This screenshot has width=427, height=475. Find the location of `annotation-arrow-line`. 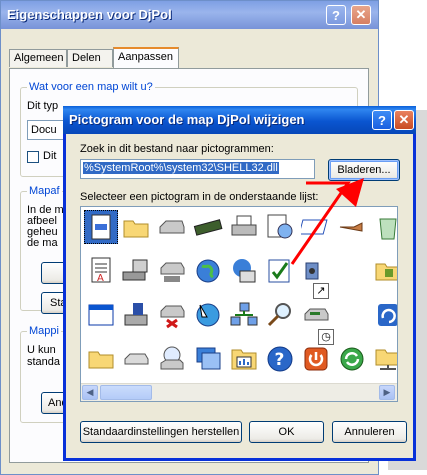

annotation-arrow-line is located at coordinates (320, 223).